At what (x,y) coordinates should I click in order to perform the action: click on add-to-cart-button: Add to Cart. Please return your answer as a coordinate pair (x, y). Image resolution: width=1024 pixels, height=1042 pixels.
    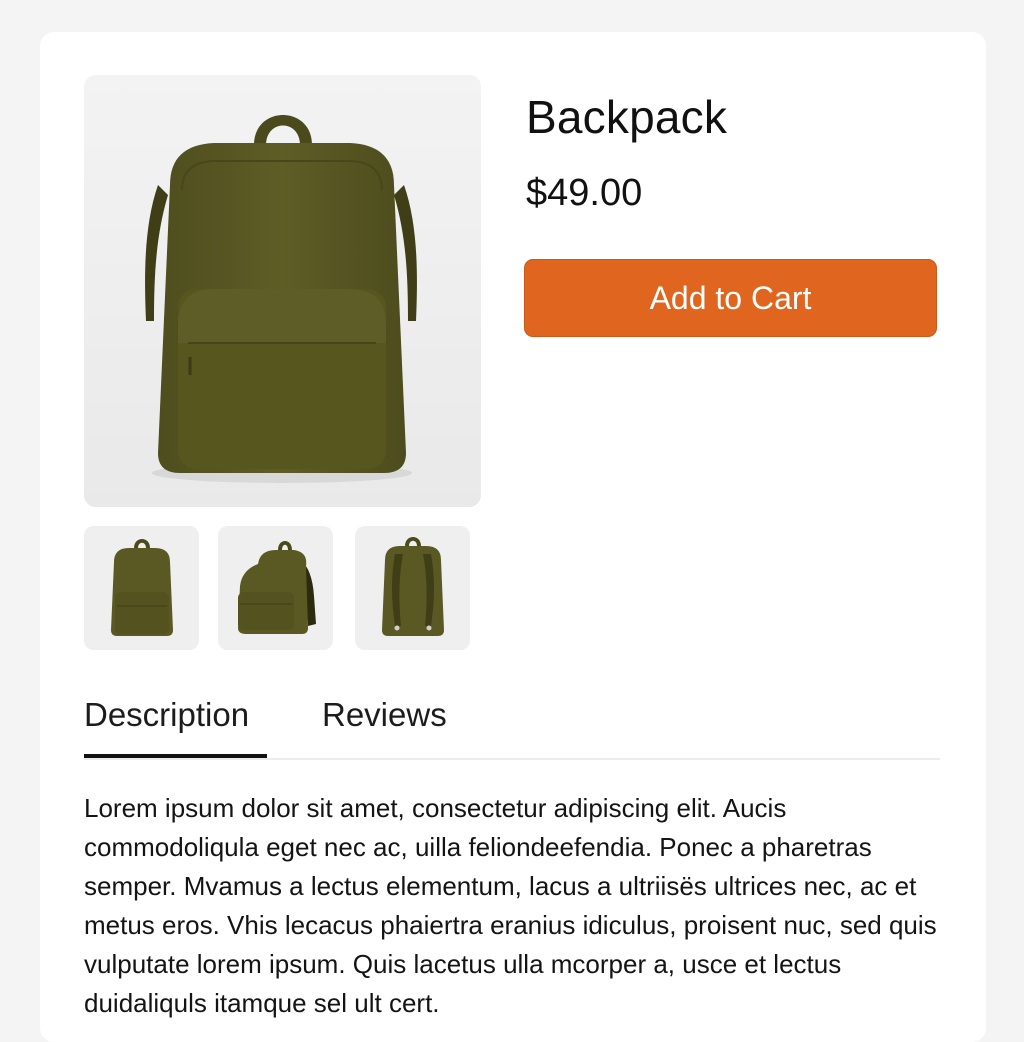
    Looking at the image, I should click on (730, 298).